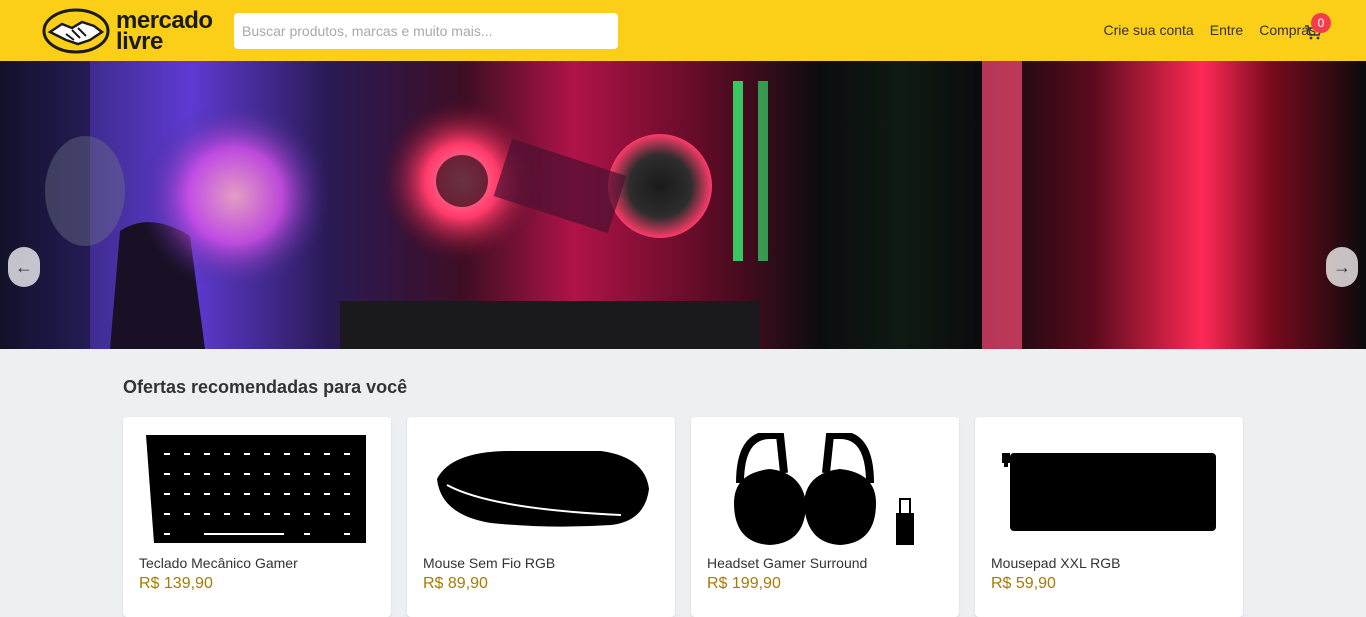  I want to click on product-name: Headset Gamer Surround, so click(787, 563).